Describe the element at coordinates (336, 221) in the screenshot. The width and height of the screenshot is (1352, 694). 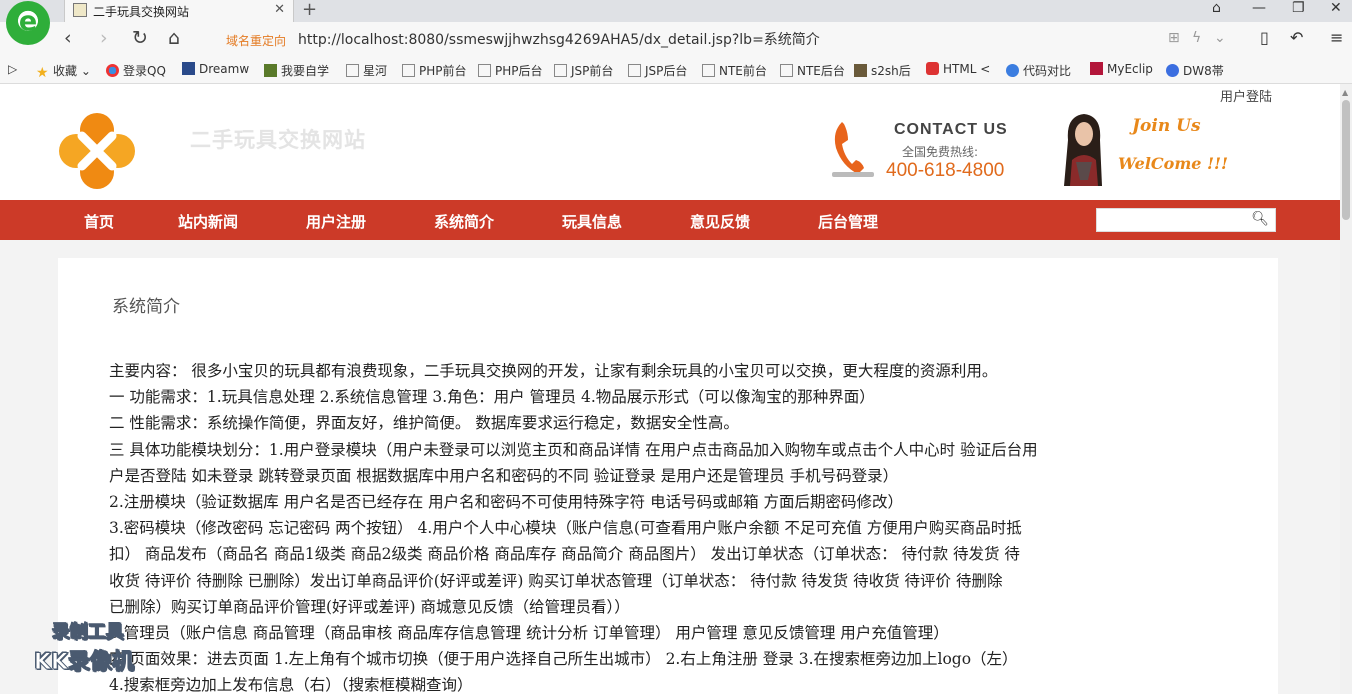
I see `nav-item-register: 用户注册` at that location.